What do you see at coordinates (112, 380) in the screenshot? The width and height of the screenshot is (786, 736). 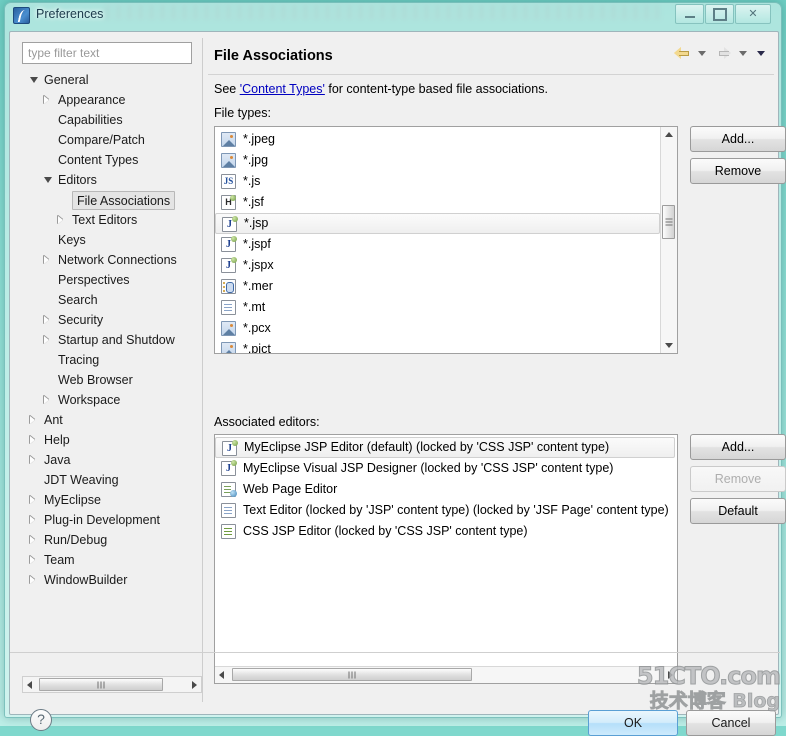 I see `sidebar-item-web-browser: Web Browser` at bounding box center [112, 380].